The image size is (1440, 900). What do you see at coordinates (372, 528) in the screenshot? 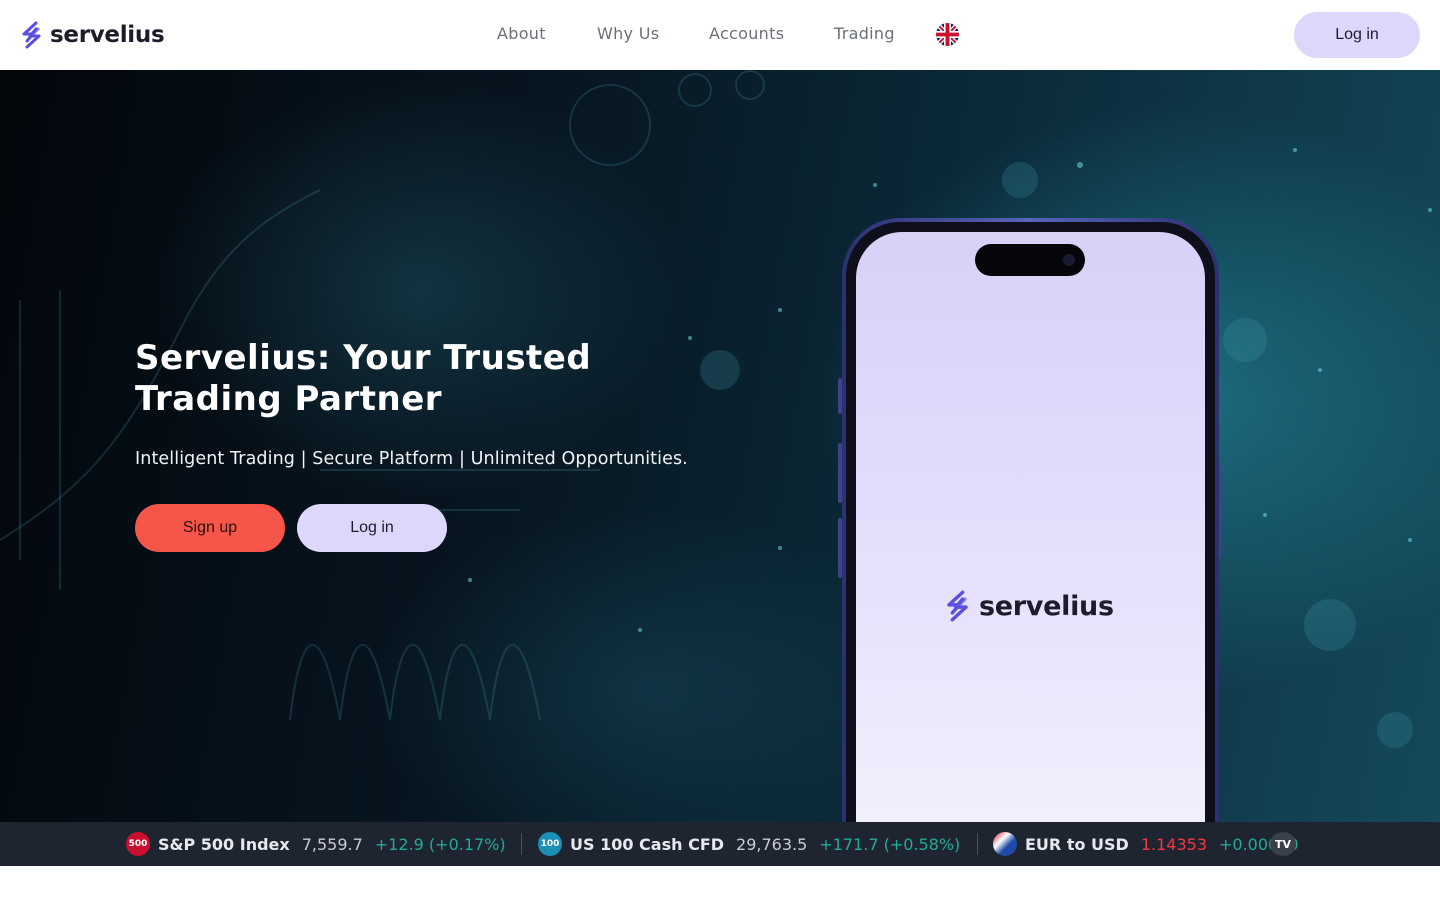
I see `hero-login-button: Log in` at bounding box center [372, 528].